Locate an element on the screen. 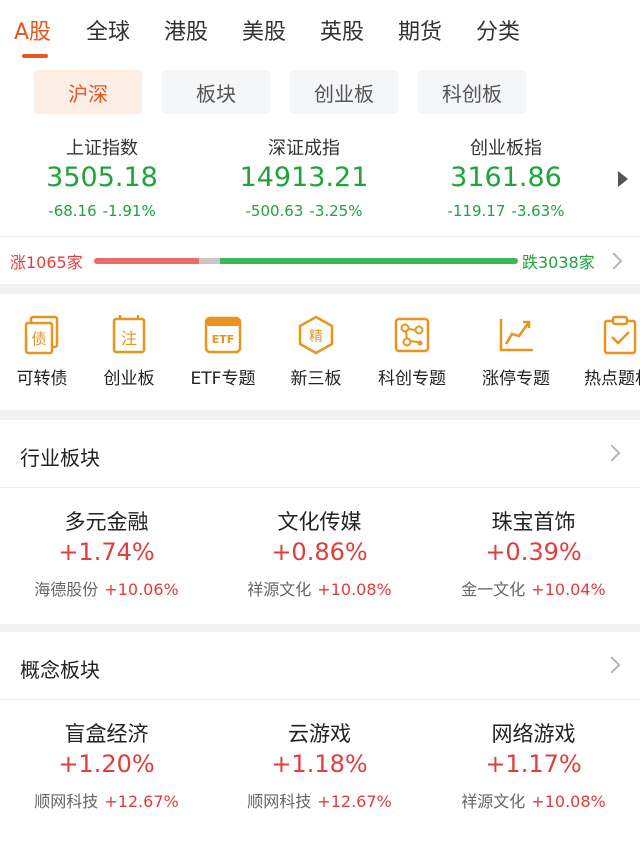  sector-leader: 海德股份 +10.06% is located at coordinates (106, 588).